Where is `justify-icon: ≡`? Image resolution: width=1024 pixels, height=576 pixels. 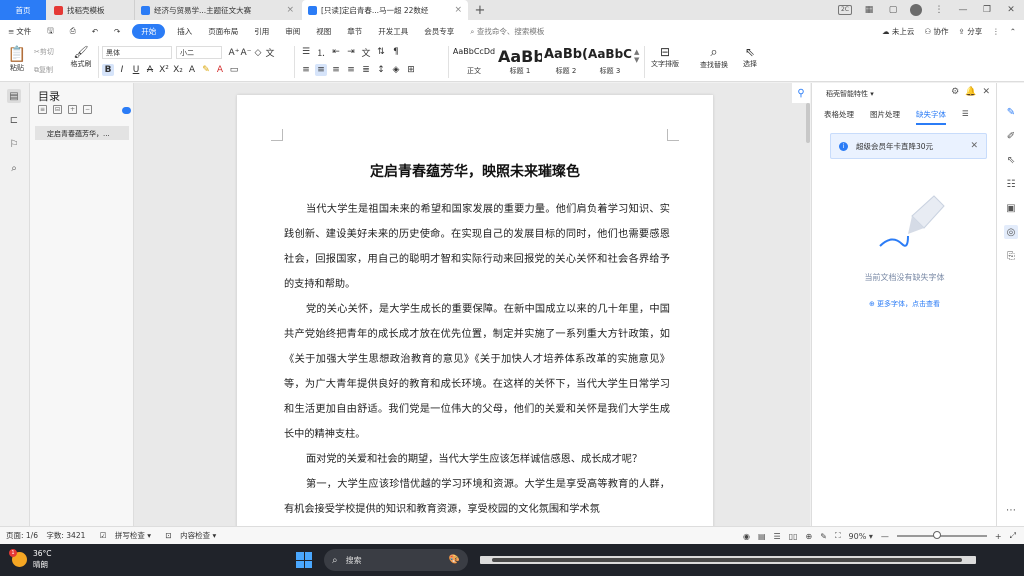 justify-icon: ≡ is located at coordinates (351, 70).